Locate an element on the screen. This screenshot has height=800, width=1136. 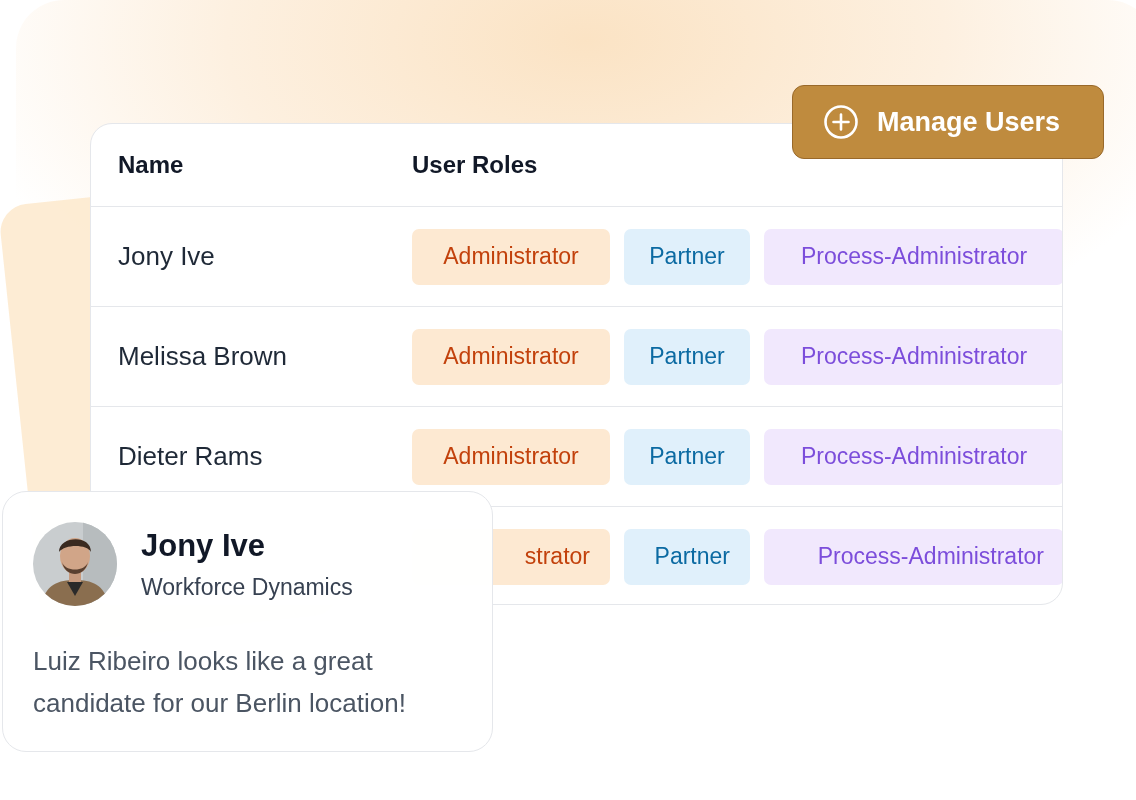
user-name: Jony Ive is located at coordinates (166, 256).